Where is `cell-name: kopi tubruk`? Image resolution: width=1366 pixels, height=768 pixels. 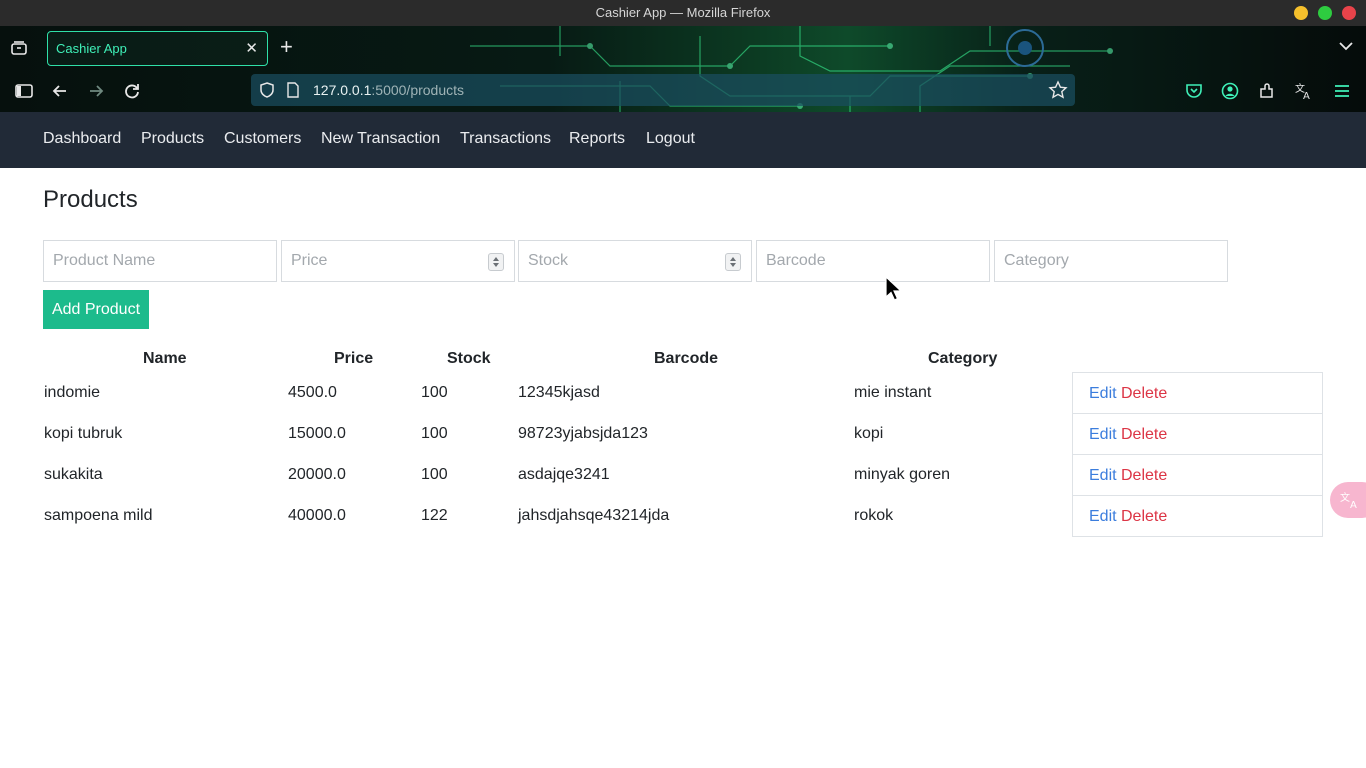 cell-name: kopi tubruk is located at coordinates (83, 433).